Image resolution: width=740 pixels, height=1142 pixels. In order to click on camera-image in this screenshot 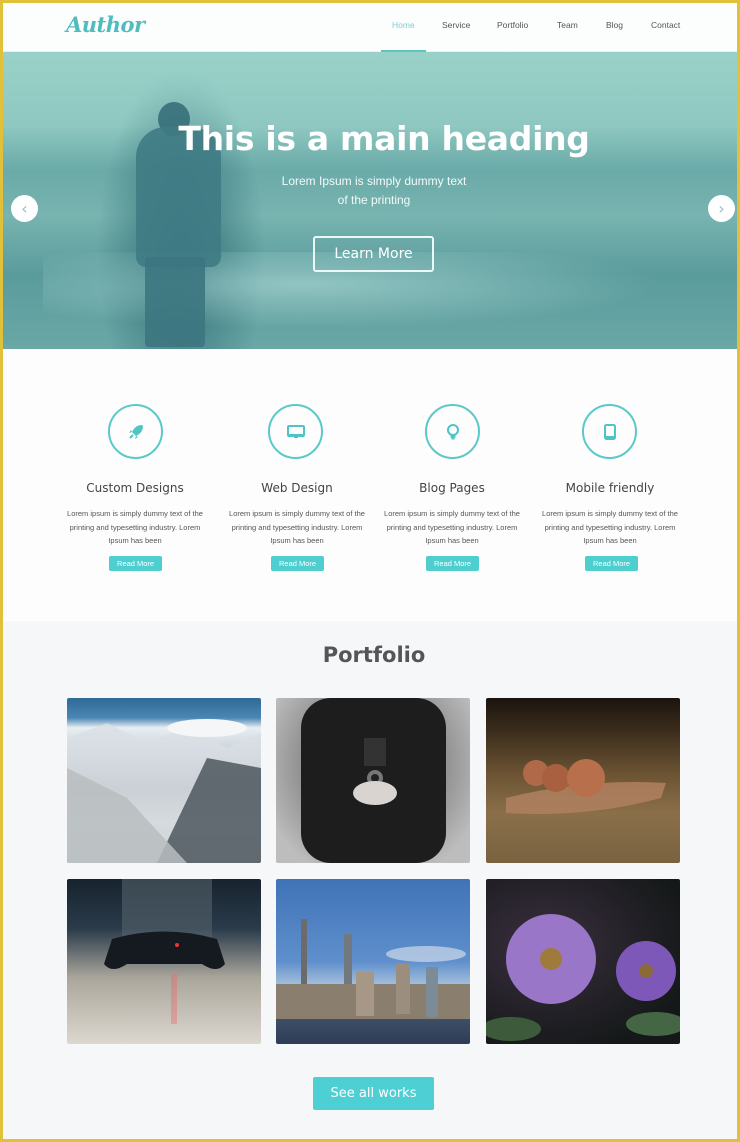, I will do `click(373, 780)`.